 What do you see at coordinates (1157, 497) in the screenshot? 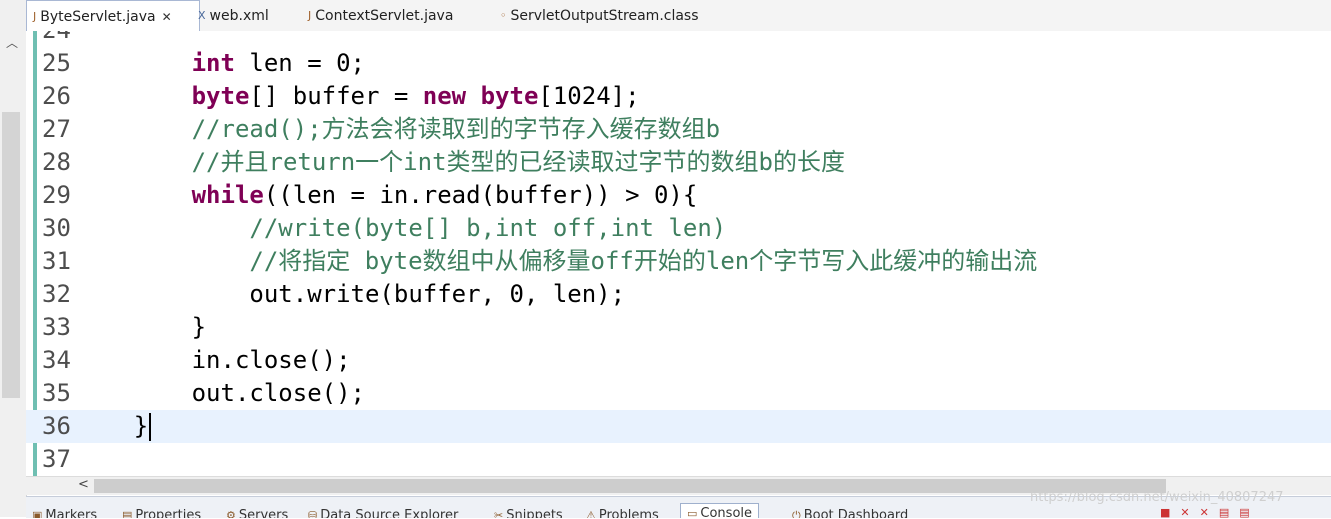
I see `watermark-text: https://blog.csdn.net/weixin_40807247` at bounding box center [1157, 497].